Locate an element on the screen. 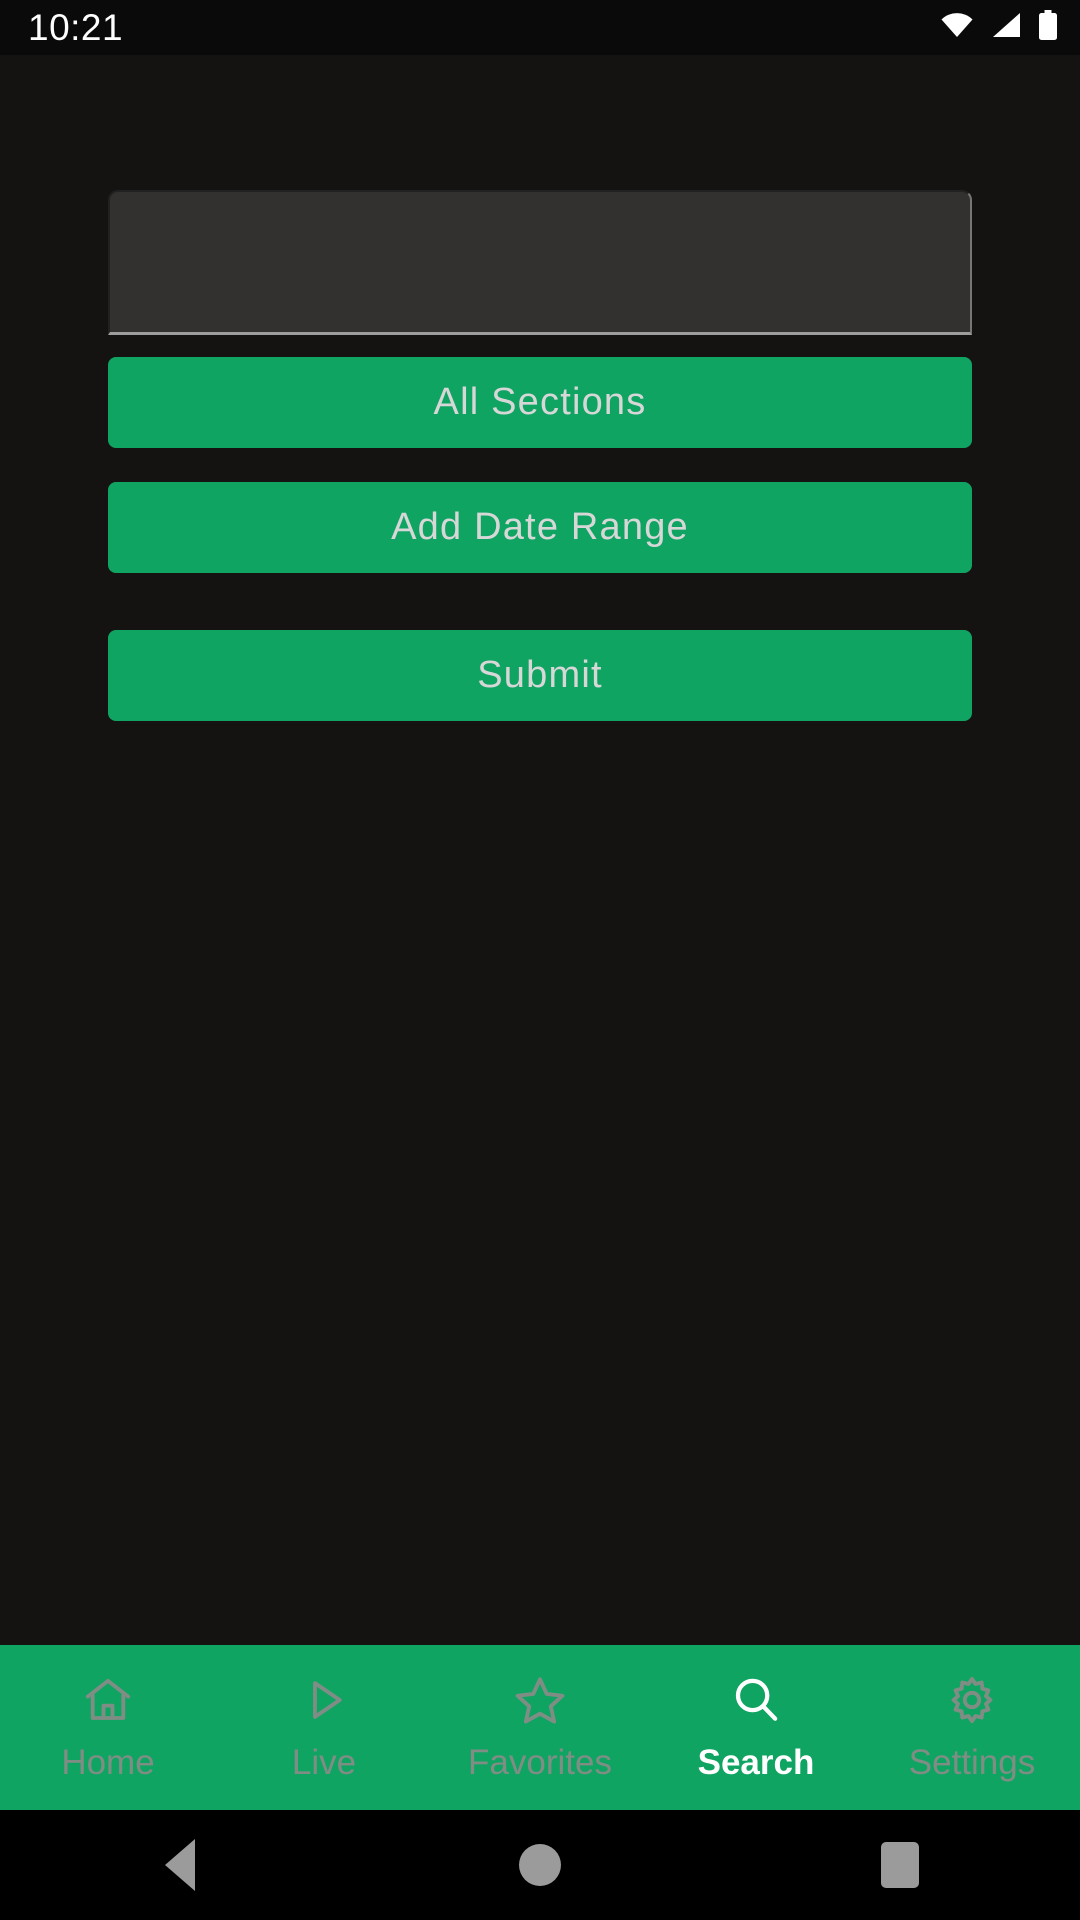 The width and height of the screenshot is (1080, 1920). status-icons is located at coordinates (999, 27).